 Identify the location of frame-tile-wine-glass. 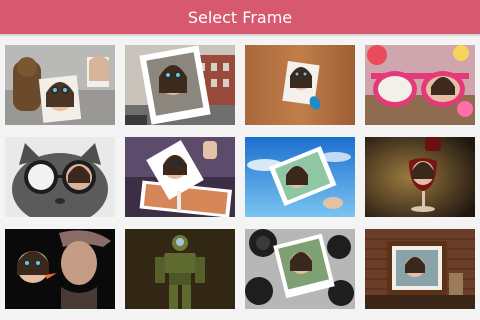
(420, 177).